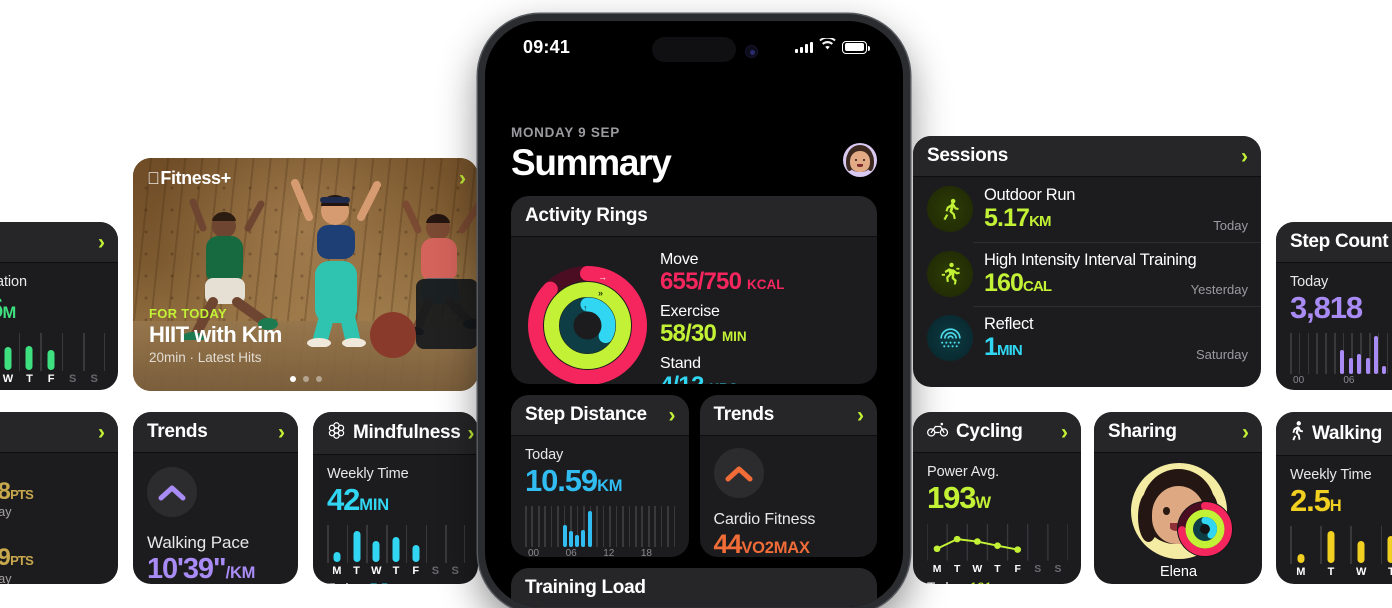  Describe the element at coordinates (751, 51) in the screenshot. I see `front-camera` at that location.